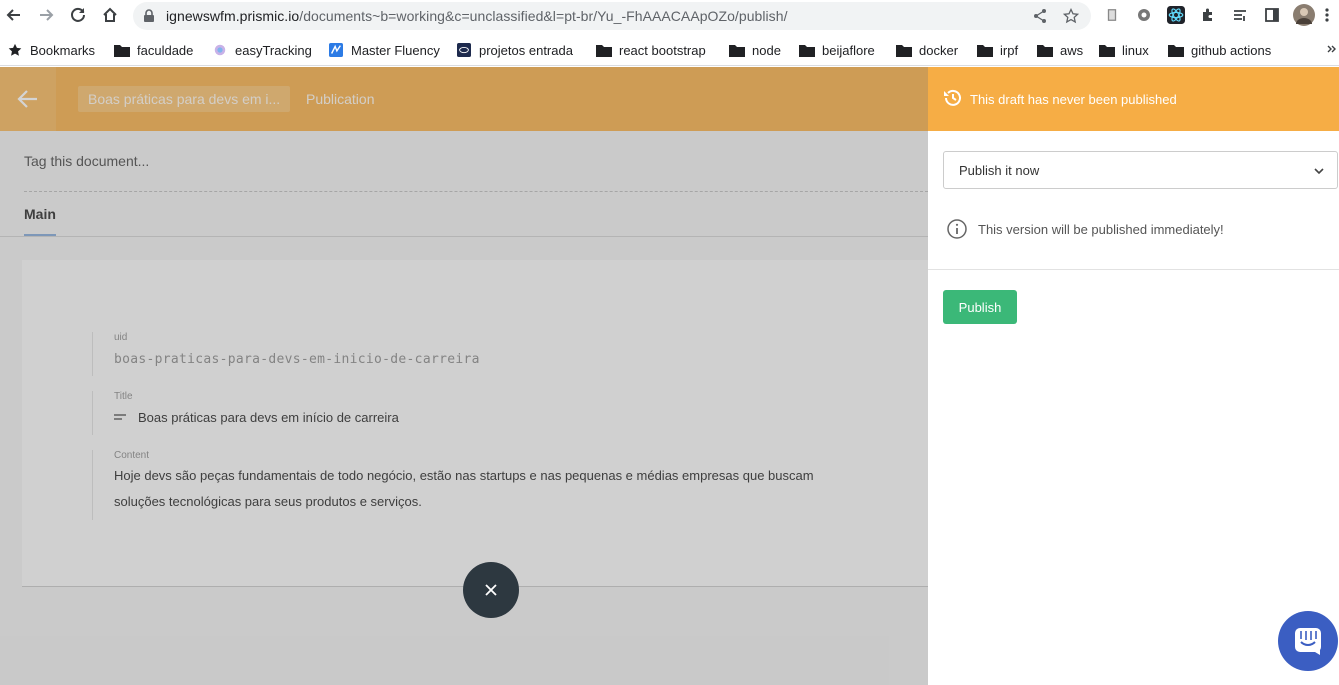 The image size is (1339, 685). I want to click on publish-button: Publish, so click(980, 307).